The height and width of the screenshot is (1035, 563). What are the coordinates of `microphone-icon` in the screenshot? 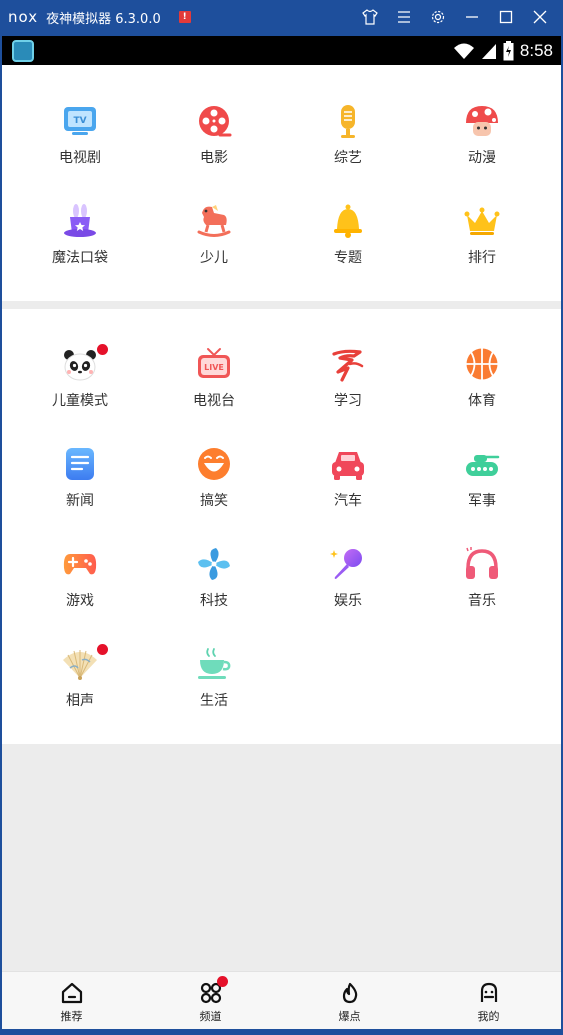 It's located at (348, 121).